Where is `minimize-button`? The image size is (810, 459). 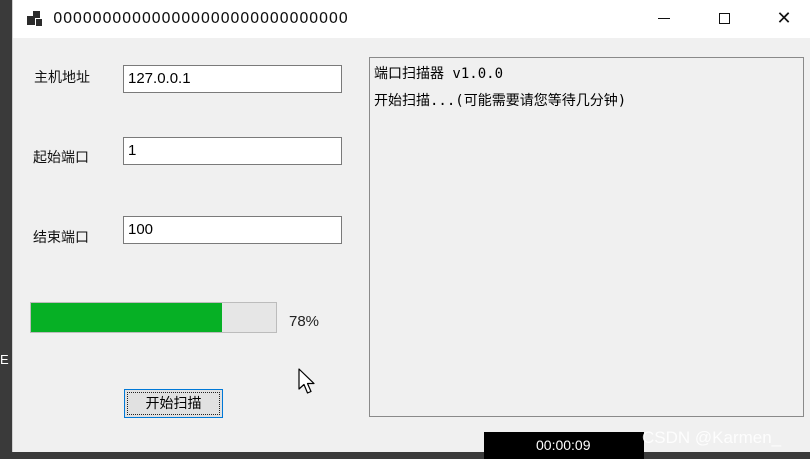
minimize-button is located at coordinates (664, 18).